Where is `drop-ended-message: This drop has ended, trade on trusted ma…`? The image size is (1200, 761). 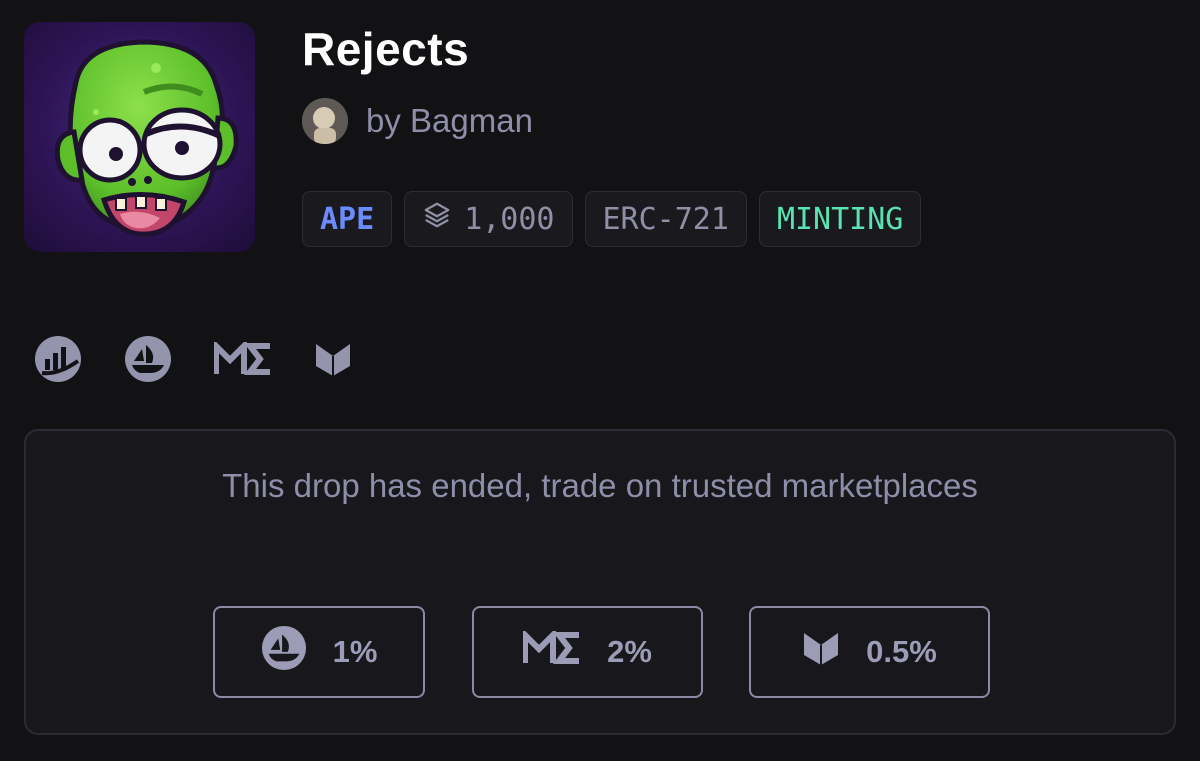
drop-ended-message: This drop has ended, trade on trusted ma… is located at coordinates (600, 485).